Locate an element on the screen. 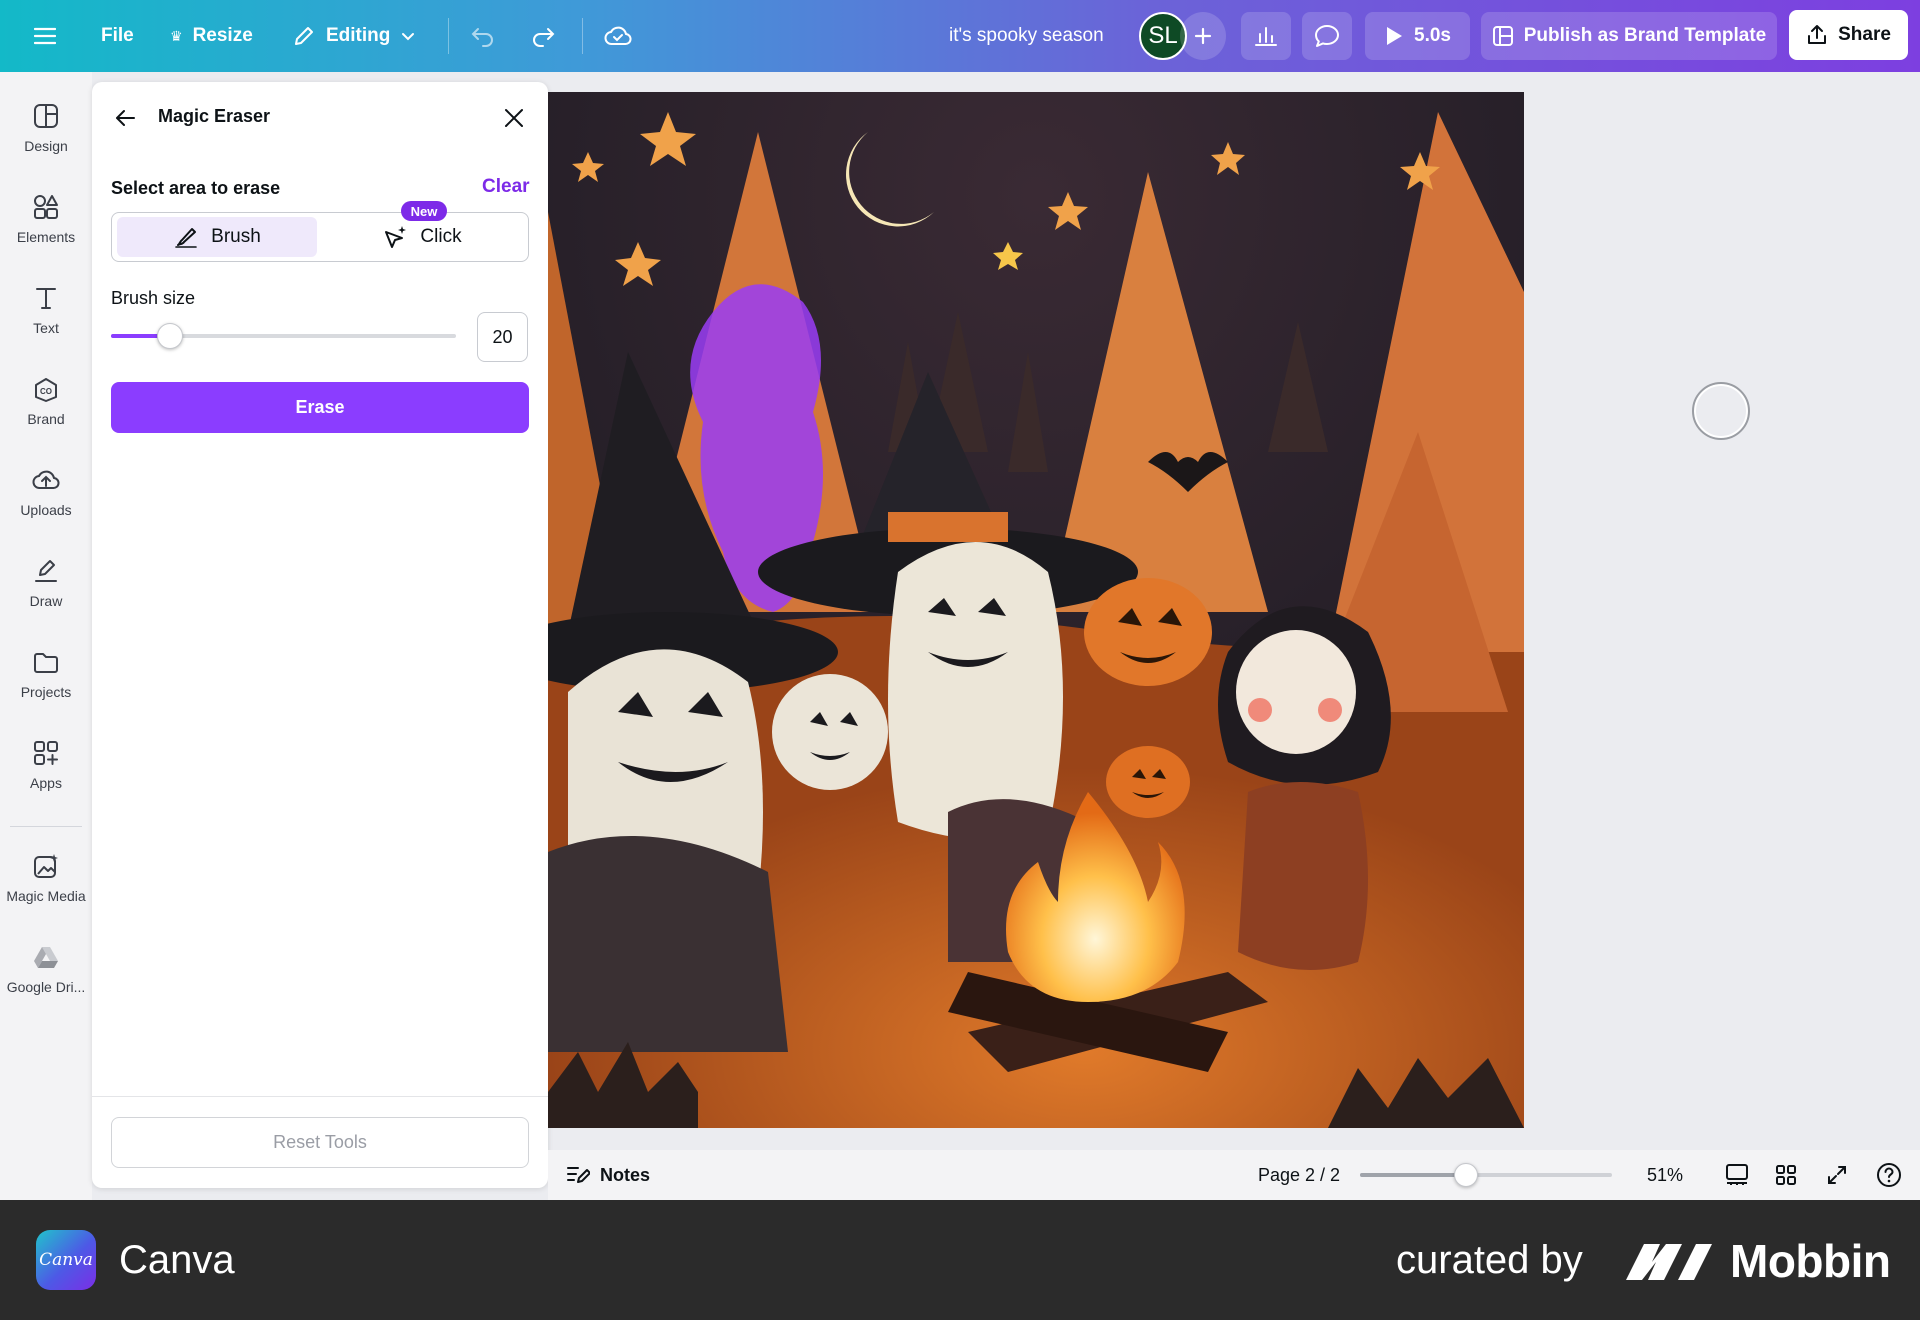  panel-title: Magic Eraser is located at coordinates (214, 116).